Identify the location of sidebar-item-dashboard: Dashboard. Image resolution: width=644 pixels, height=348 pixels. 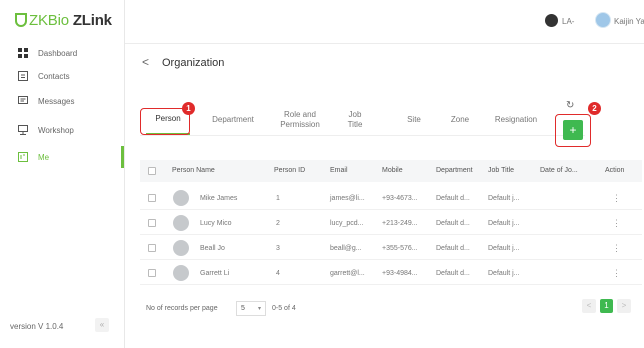
(62, 53).